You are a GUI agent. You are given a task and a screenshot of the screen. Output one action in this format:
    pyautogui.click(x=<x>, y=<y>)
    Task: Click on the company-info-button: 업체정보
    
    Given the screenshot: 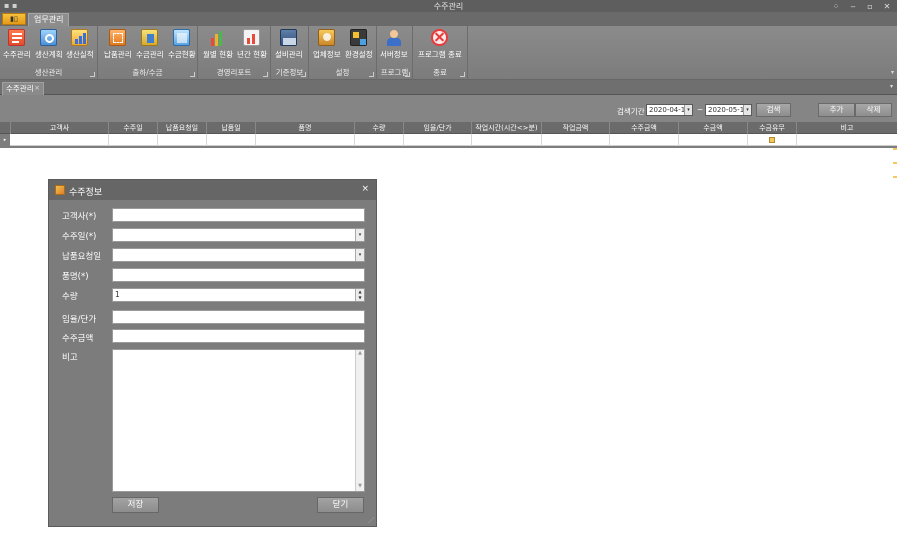 What is the action you would take?
    pyautogui.click(x=327, y=47)
    